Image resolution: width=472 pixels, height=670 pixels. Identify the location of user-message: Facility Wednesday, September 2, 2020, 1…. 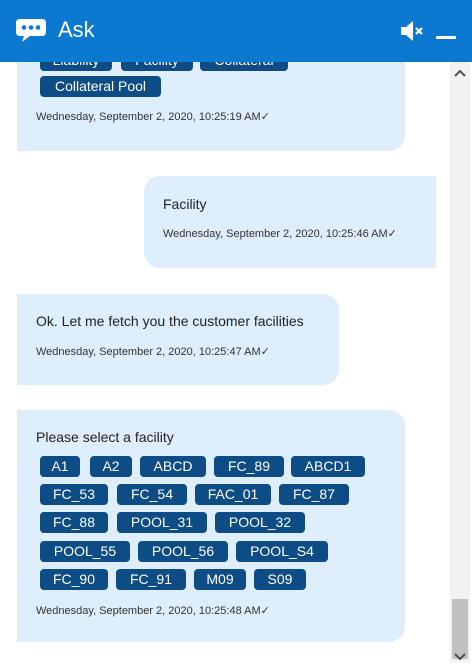
(290, 222).